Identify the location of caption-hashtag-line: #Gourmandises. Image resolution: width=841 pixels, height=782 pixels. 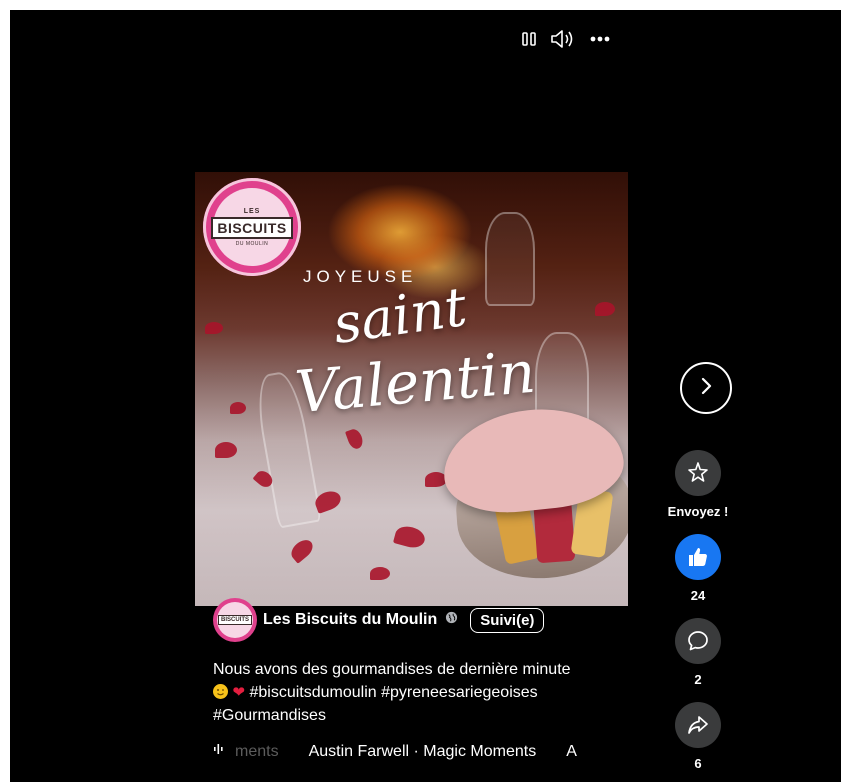
(413, 715).